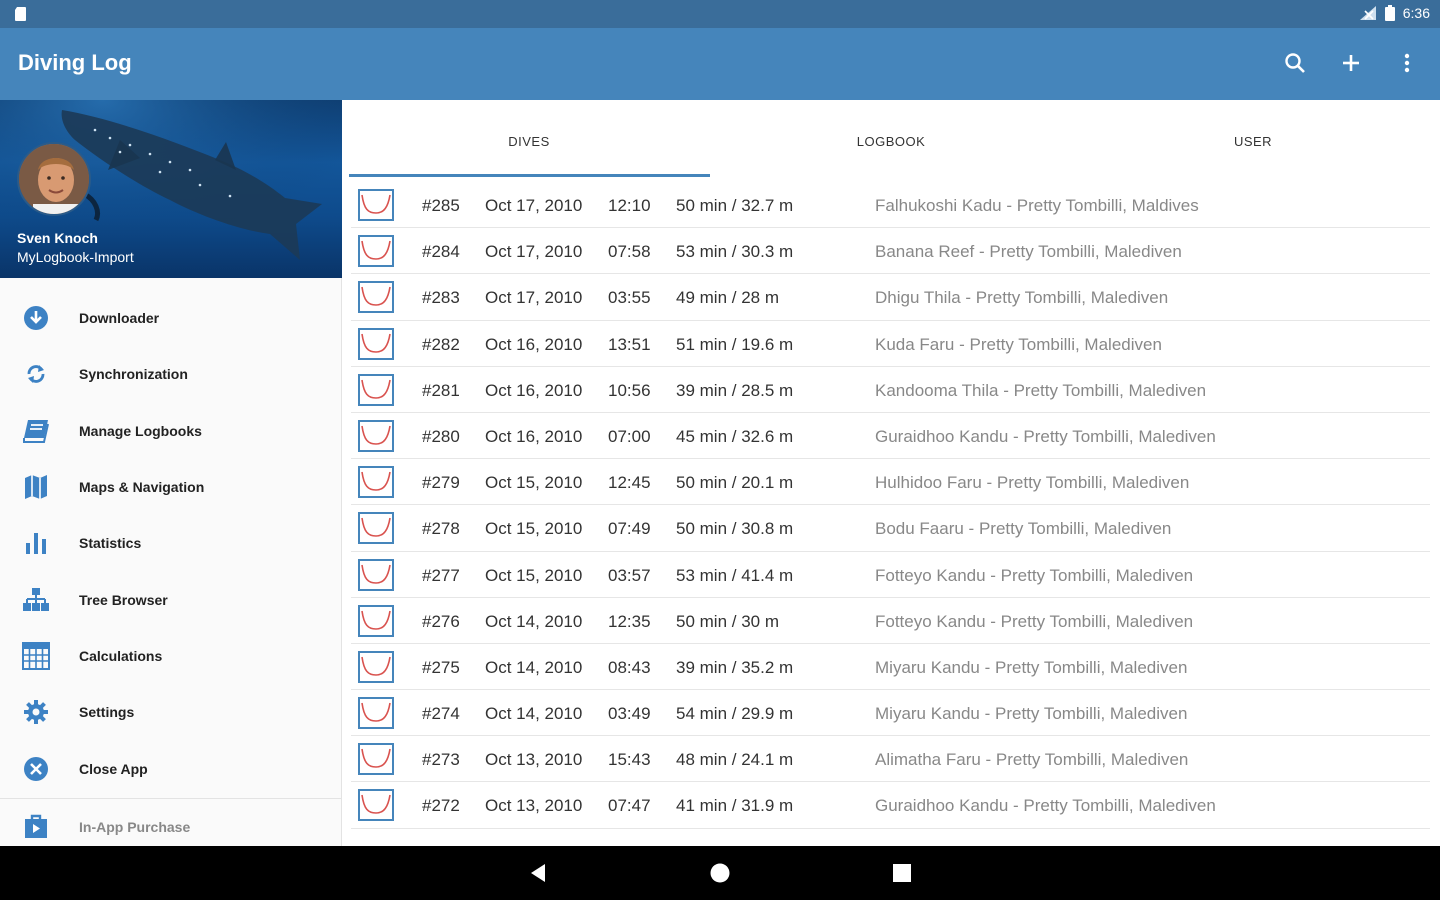 The image size is (1440, 900). I want to click on account-name: MyLogbook-Import, so click(75, 257).